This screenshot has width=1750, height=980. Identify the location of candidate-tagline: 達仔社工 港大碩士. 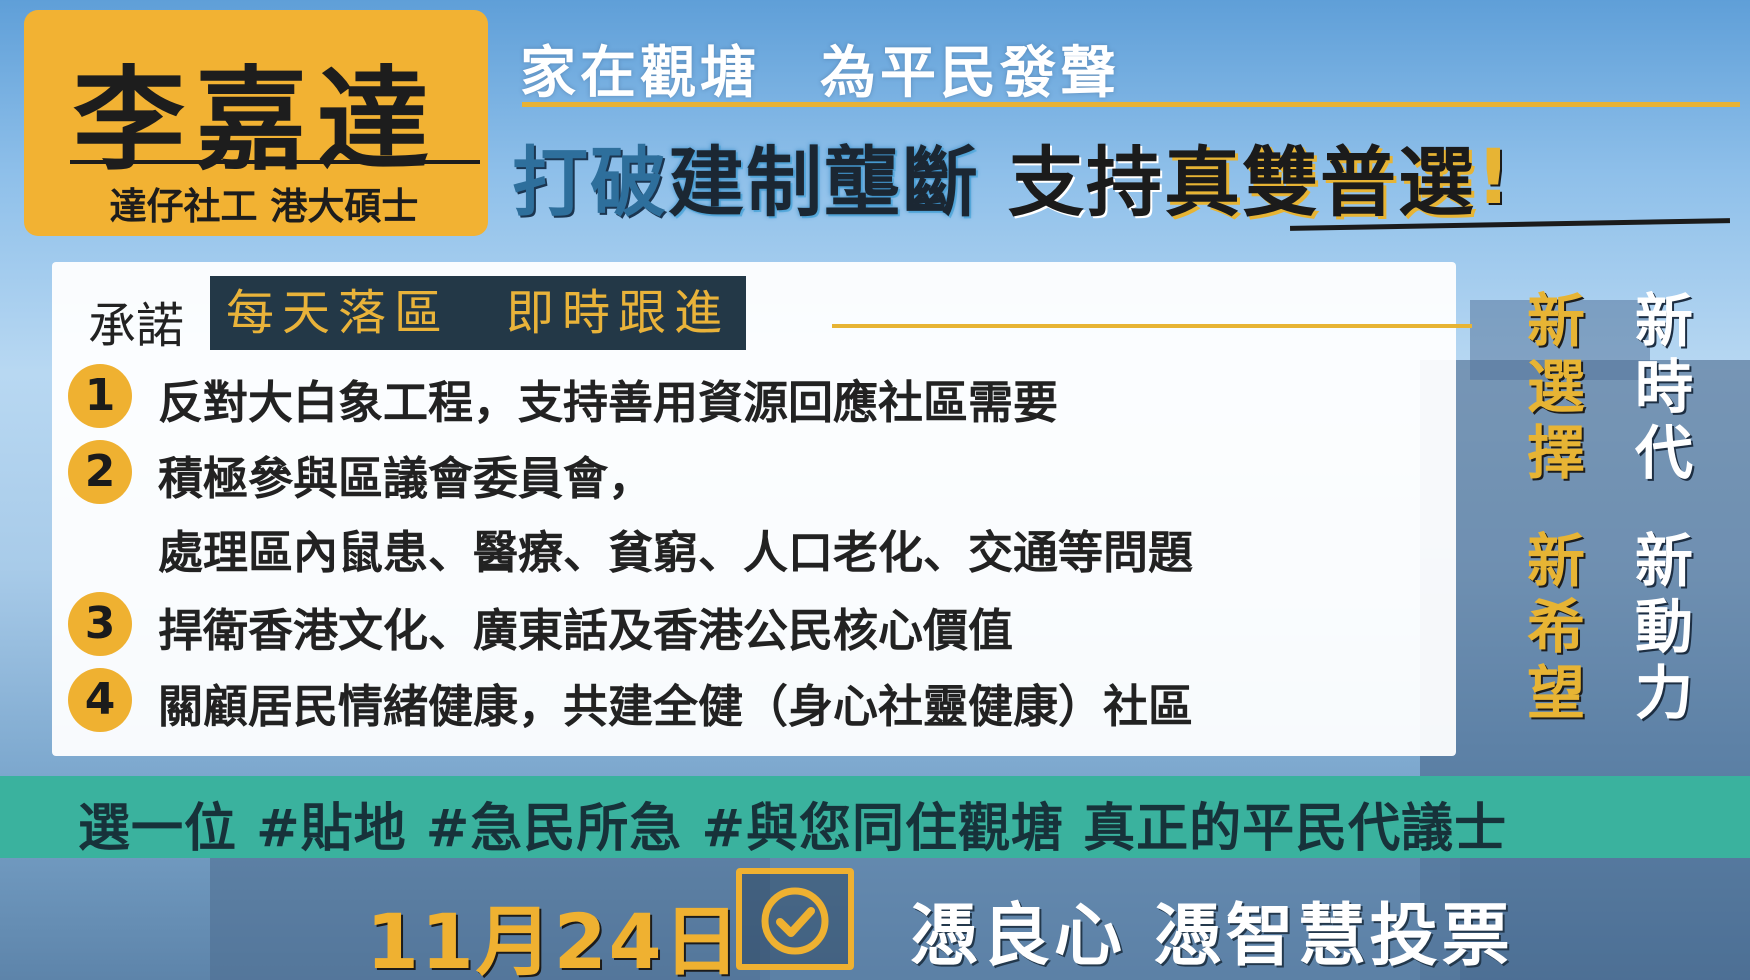
(264, 206).